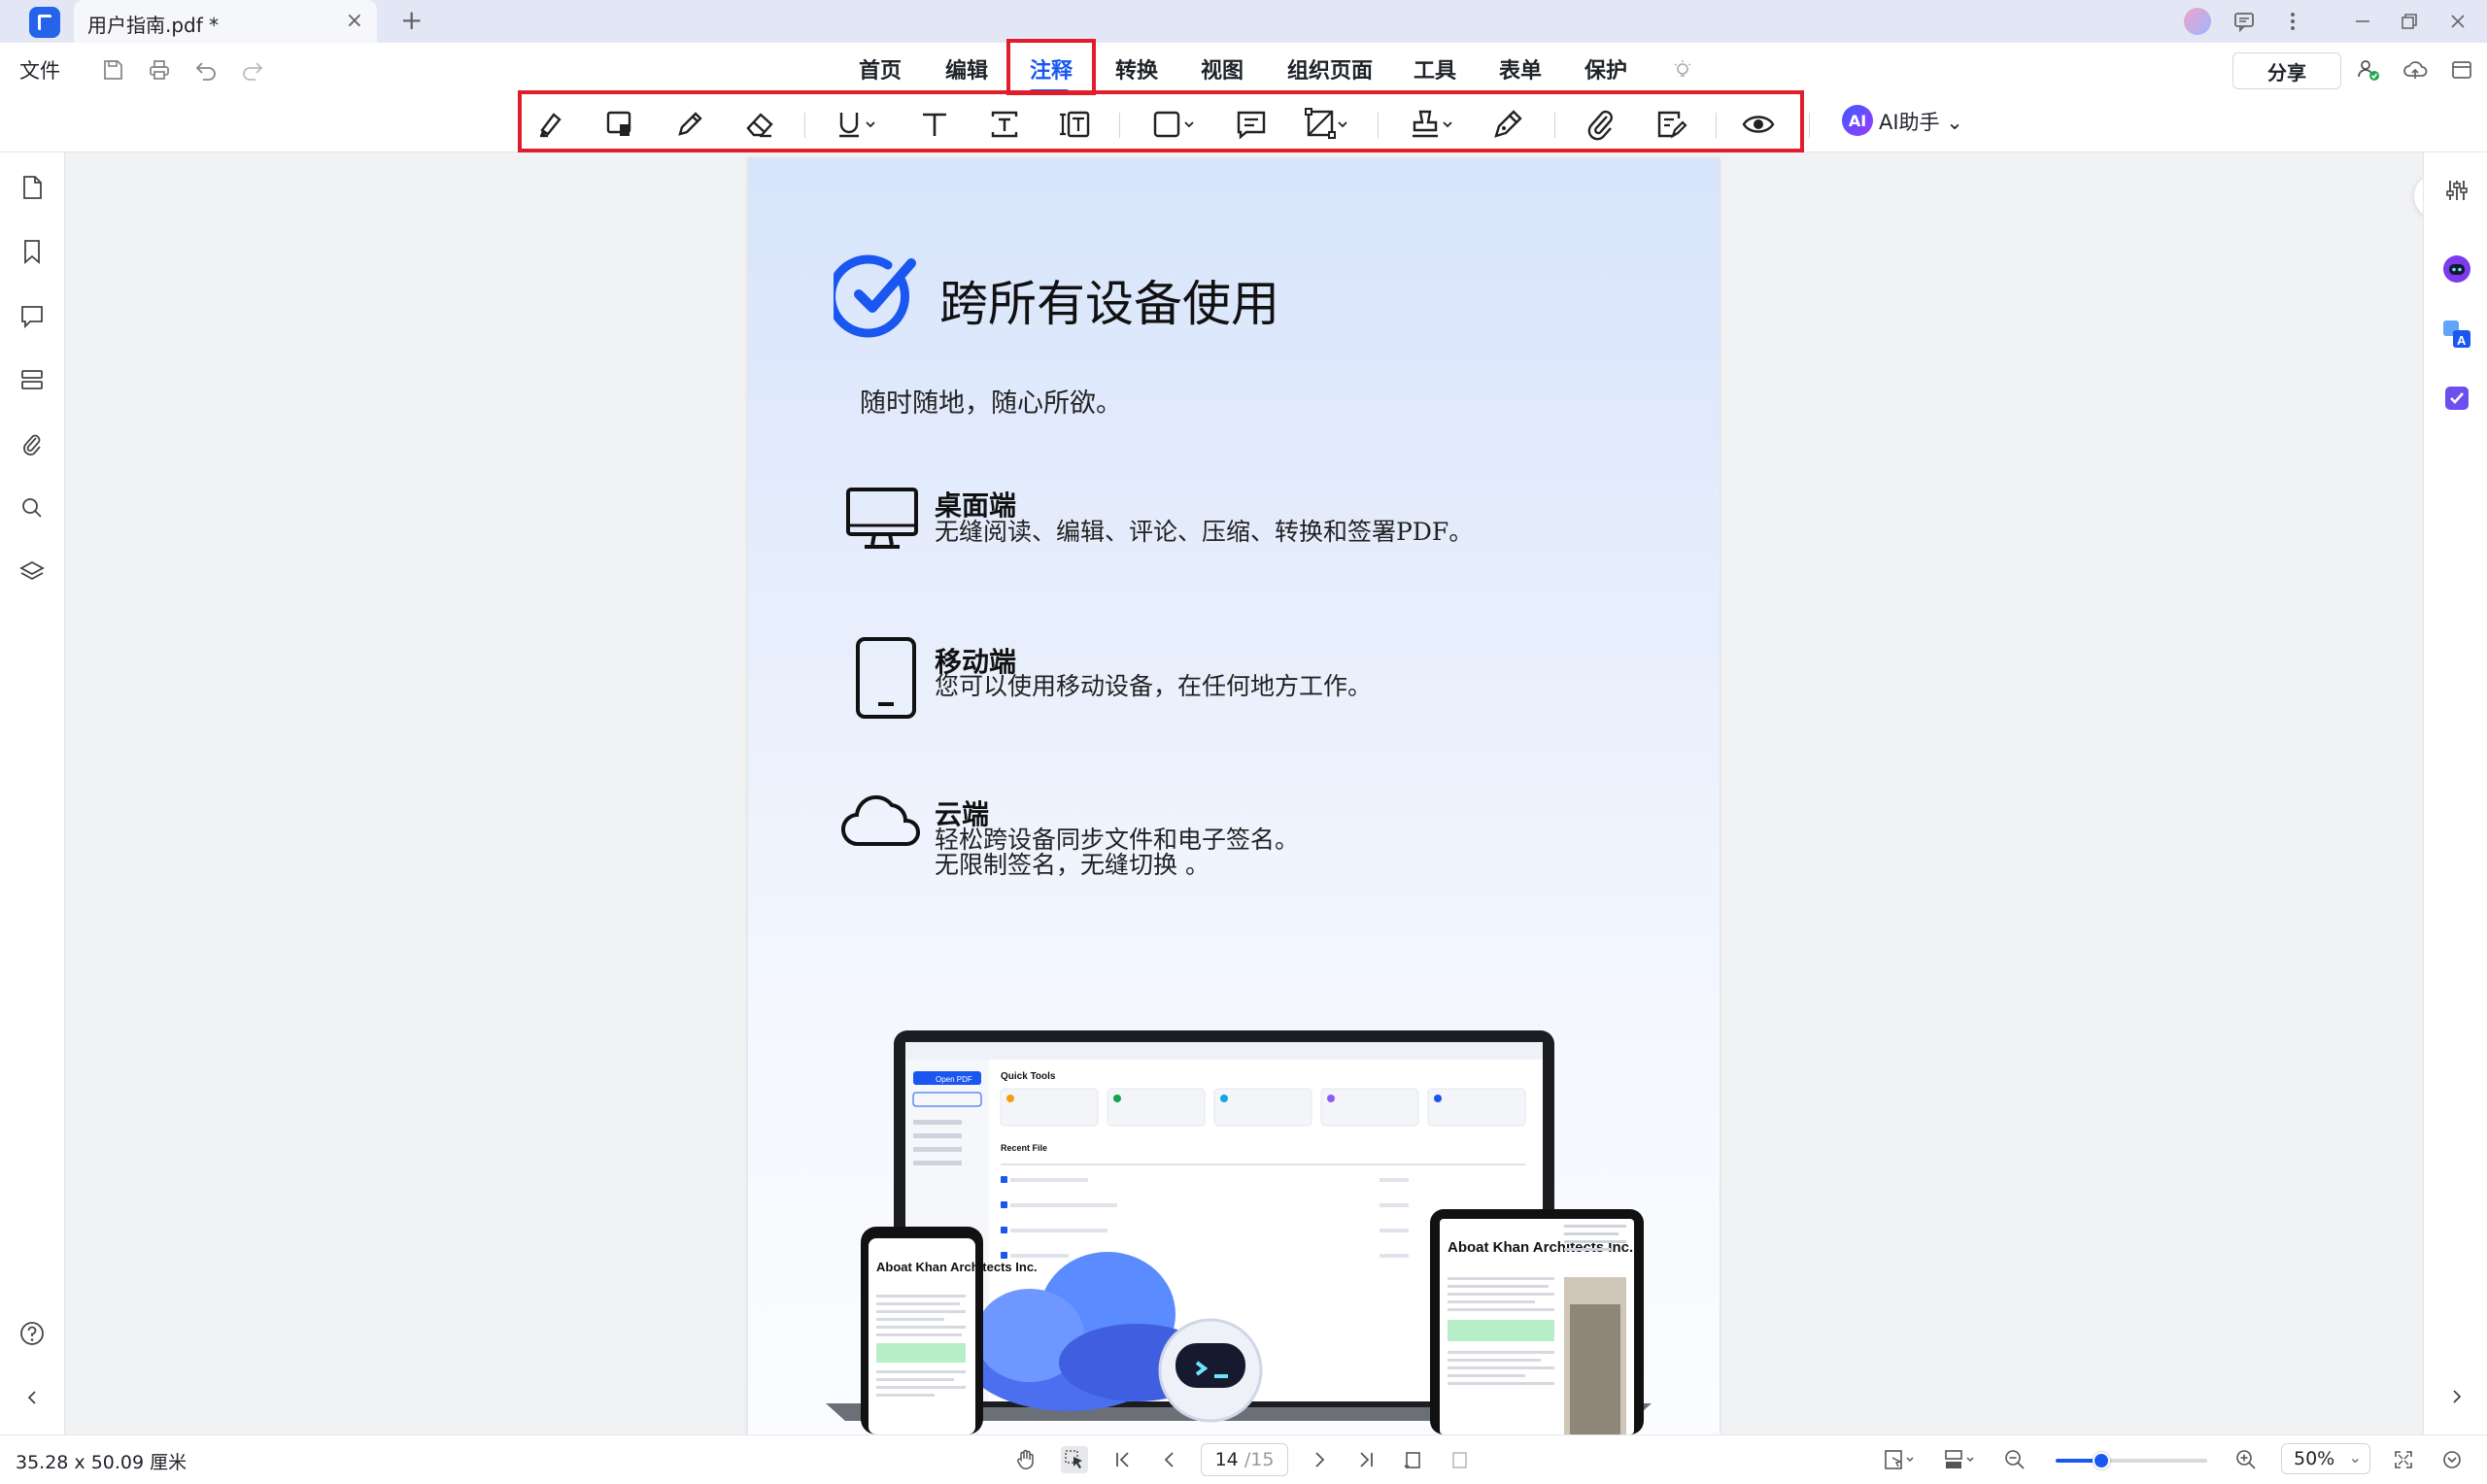  What do you see at coordinates (2456, 1396) in the screenshot?
I see `collapse-right-icon` at bounding box center [2456, 1396].